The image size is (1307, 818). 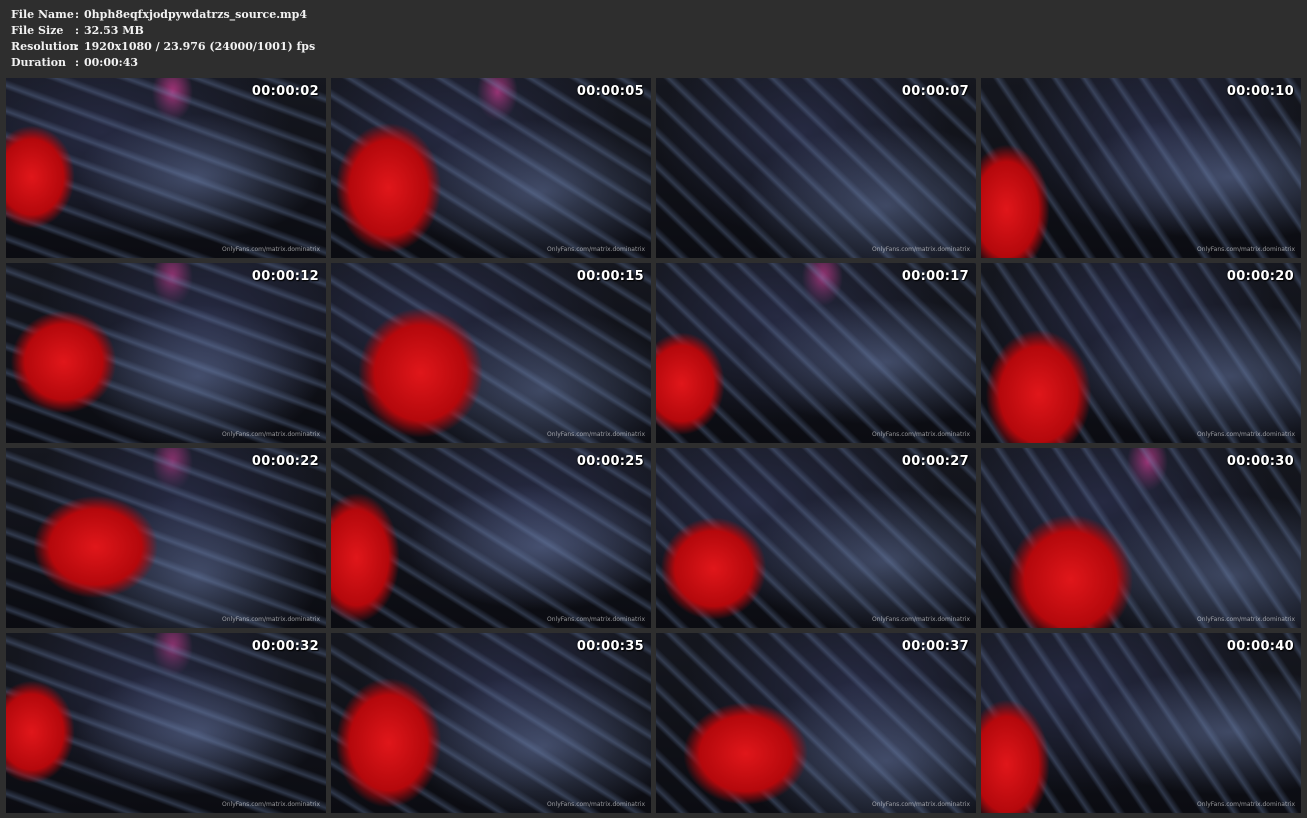 I want to click on video-thumbnail: 00:00:27 OnlyFans.com/matrix.dominatrix, so click(x=816, y=538).